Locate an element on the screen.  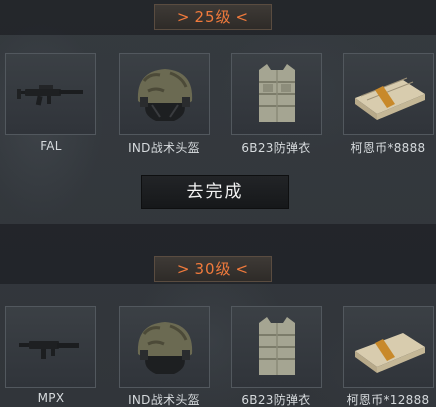
reward-label: 柯恩币*12888 is located at coordinates (388, 400).